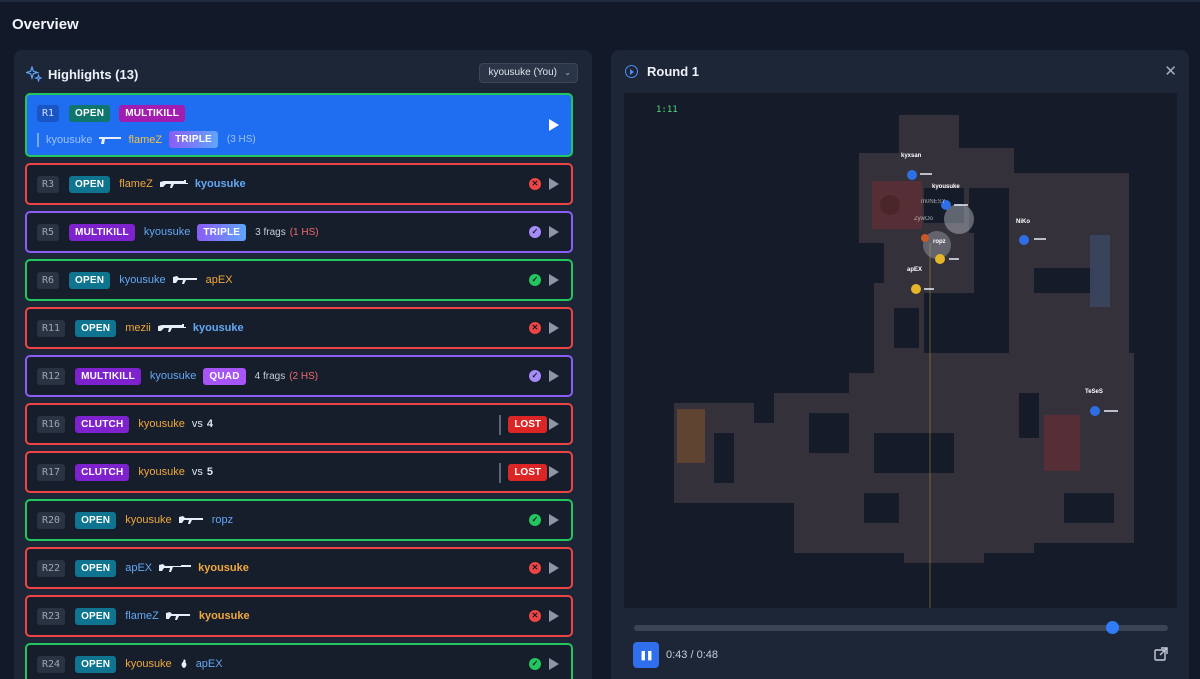 The width and height of the screenshot is (1200, 679). Describe the element at coordinates (270, 376) in the screenshot. I see `frag-count: 4 frags` at that location.